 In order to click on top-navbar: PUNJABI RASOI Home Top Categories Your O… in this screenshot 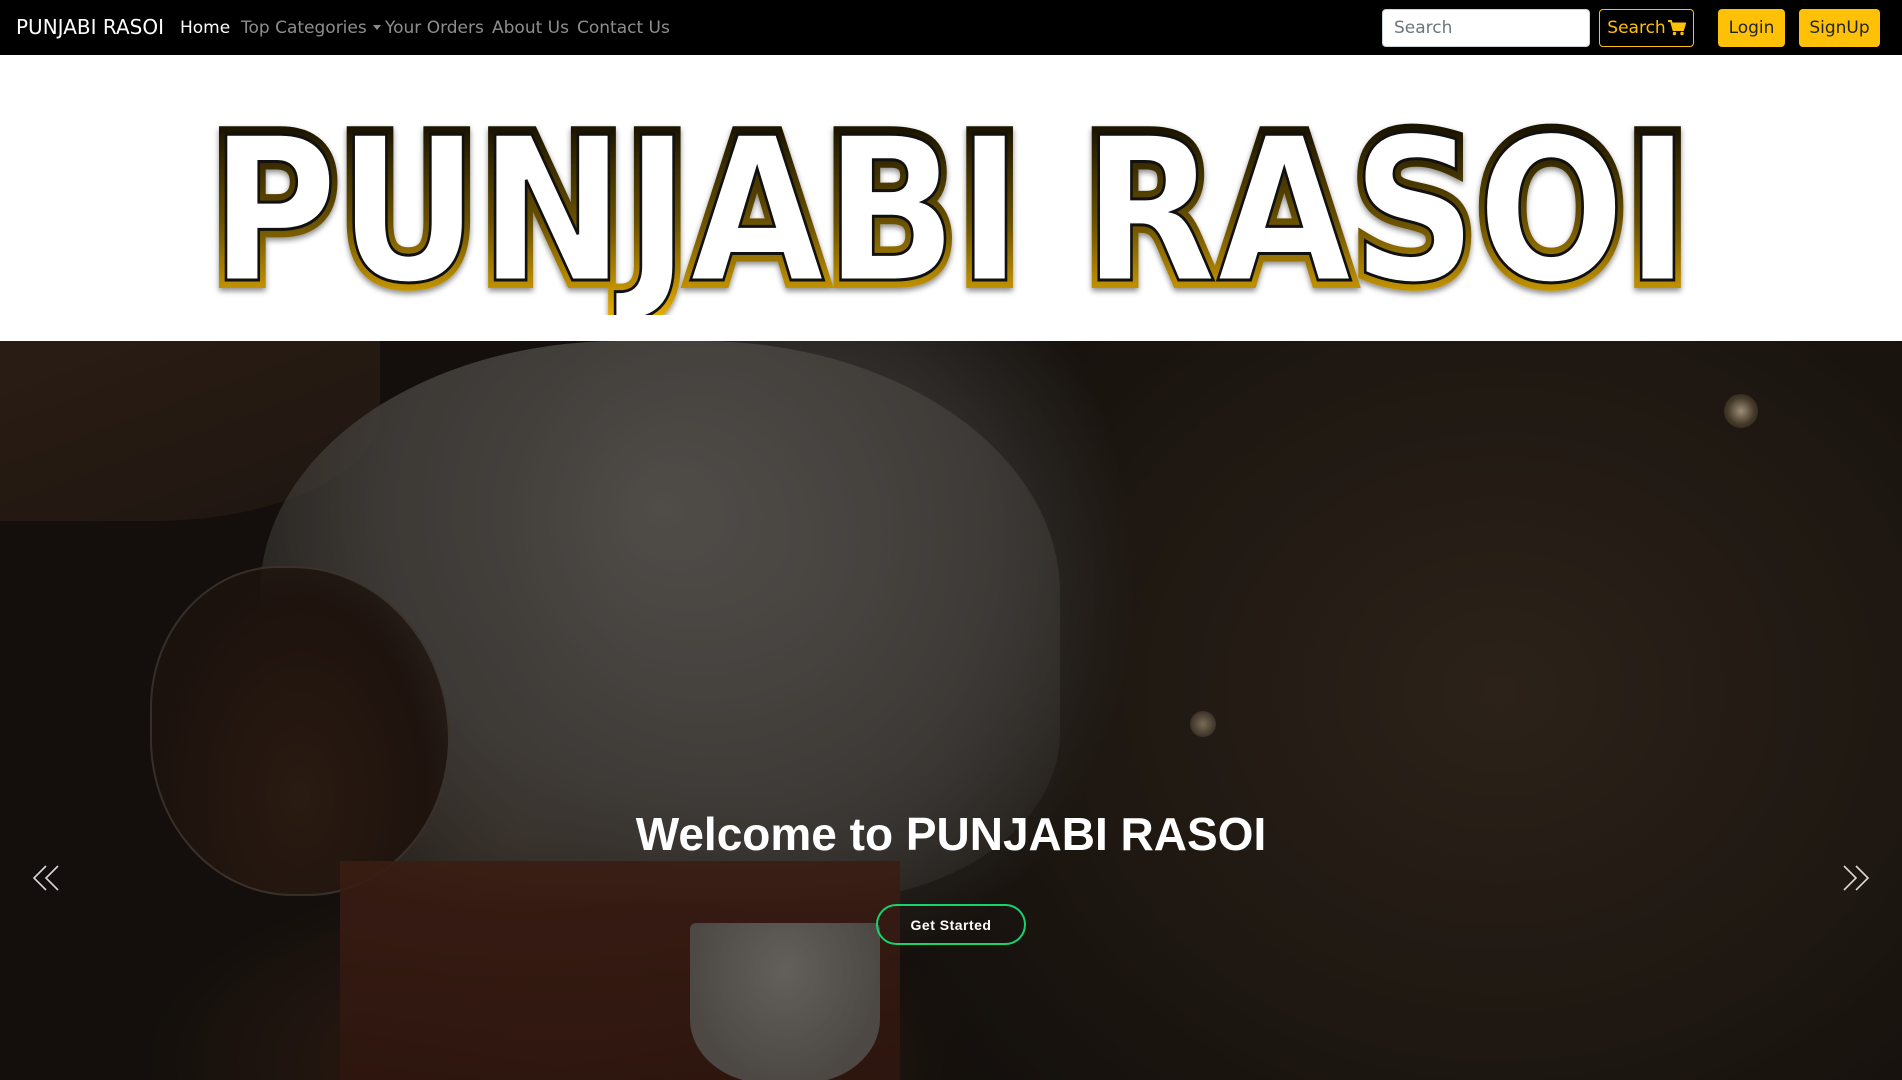, I will do `click(951, 27)`.